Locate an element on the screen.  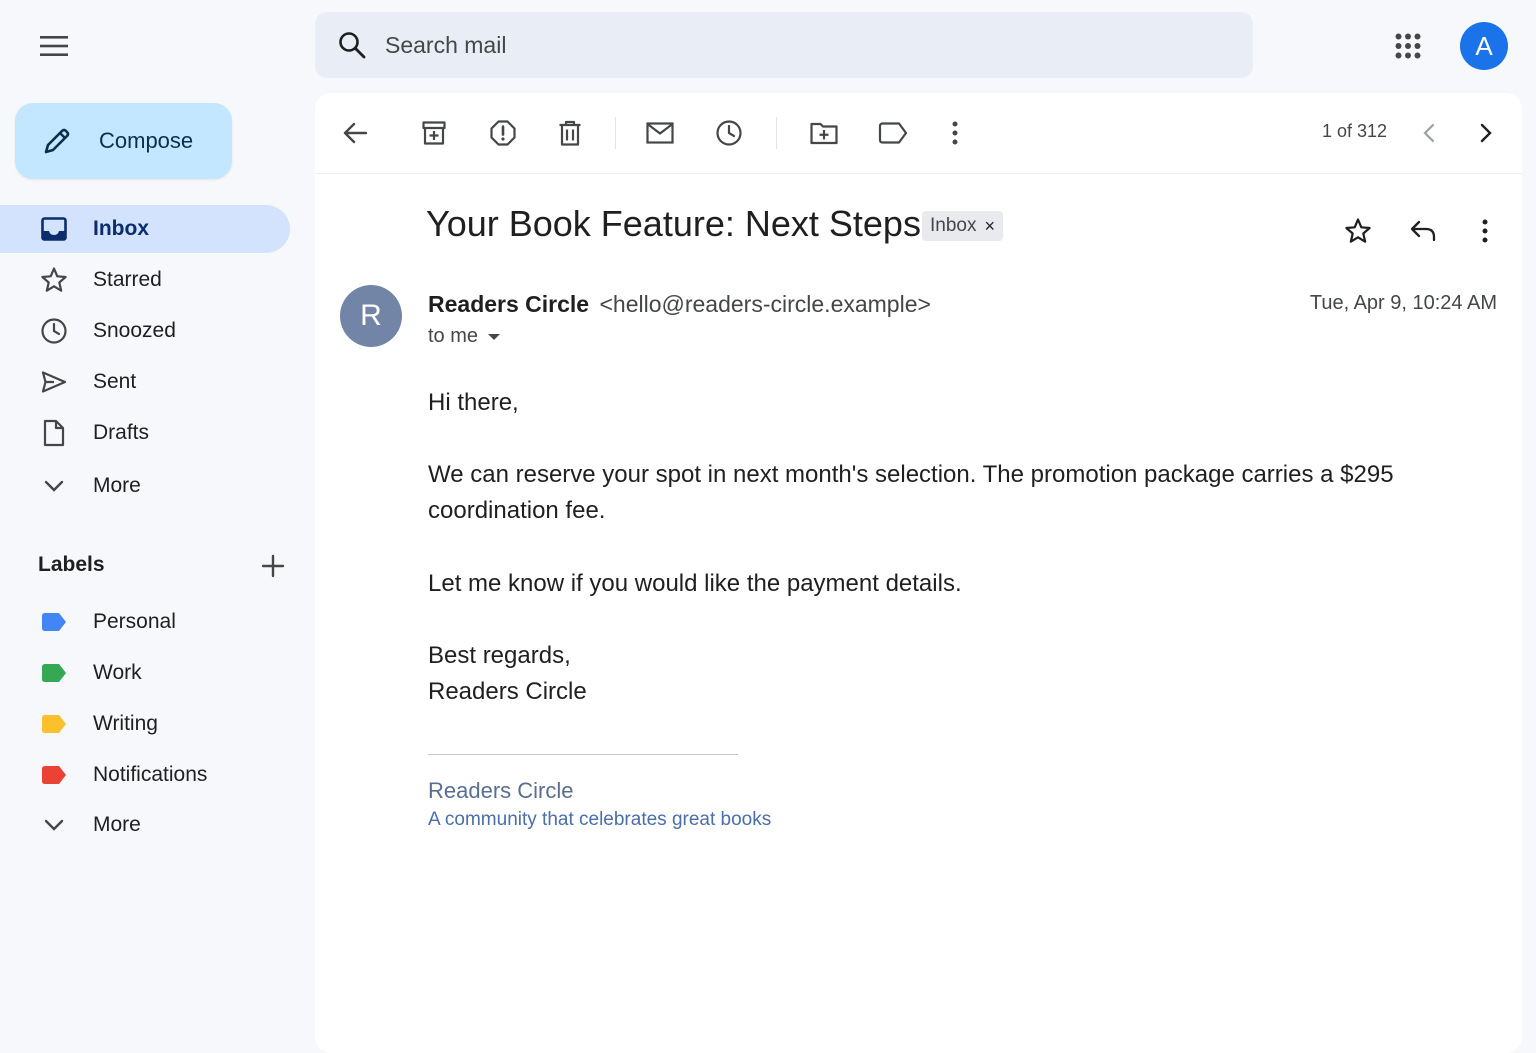
reply-icon is located at coordinates (1423, 231).